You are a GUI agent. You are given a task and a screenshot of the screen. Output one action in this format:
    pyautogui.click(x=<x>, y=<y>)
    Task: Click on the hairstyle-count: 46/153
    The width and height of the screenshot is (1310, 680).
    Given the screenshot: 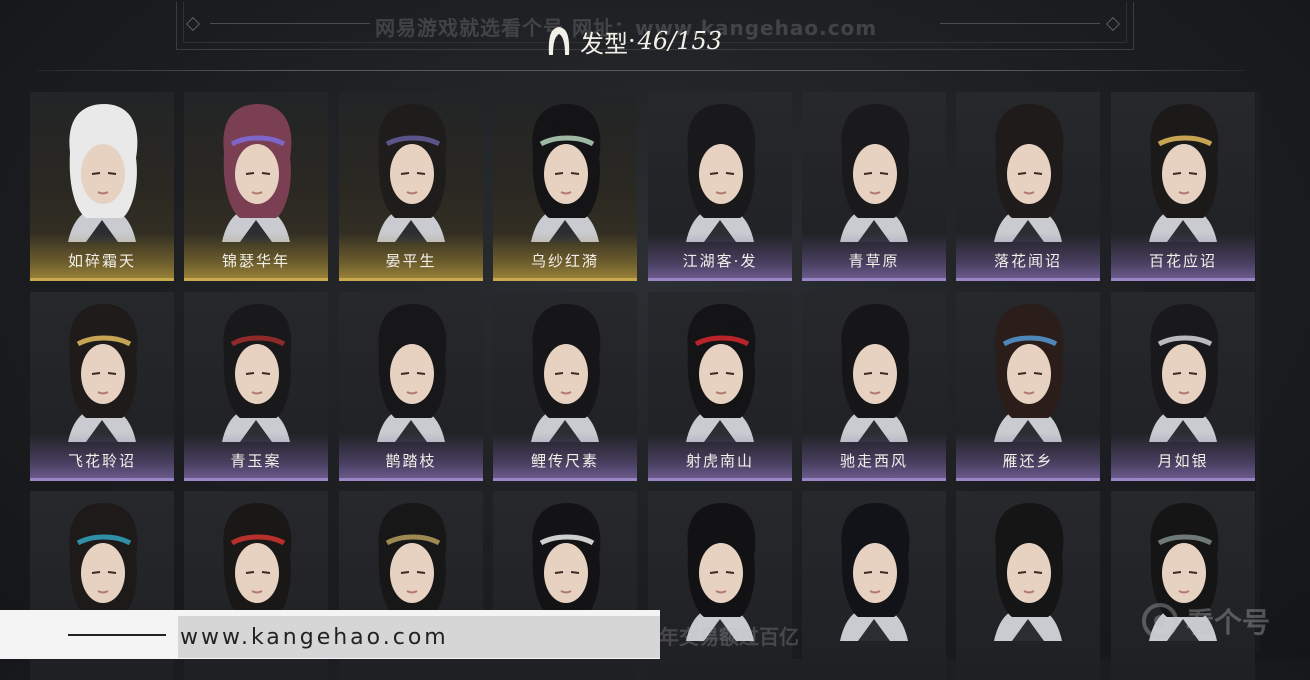 What is the action you would take?
    pyautogui.click(x=680, y=41)
    